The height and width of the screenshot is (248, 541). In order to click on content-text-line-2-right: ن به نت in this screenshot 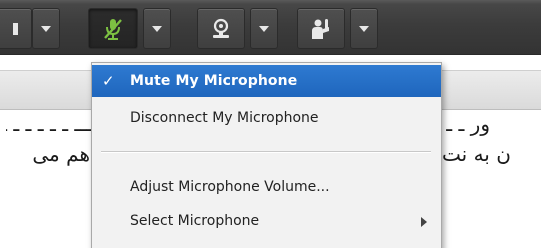, I will do `click(476, 154)`.